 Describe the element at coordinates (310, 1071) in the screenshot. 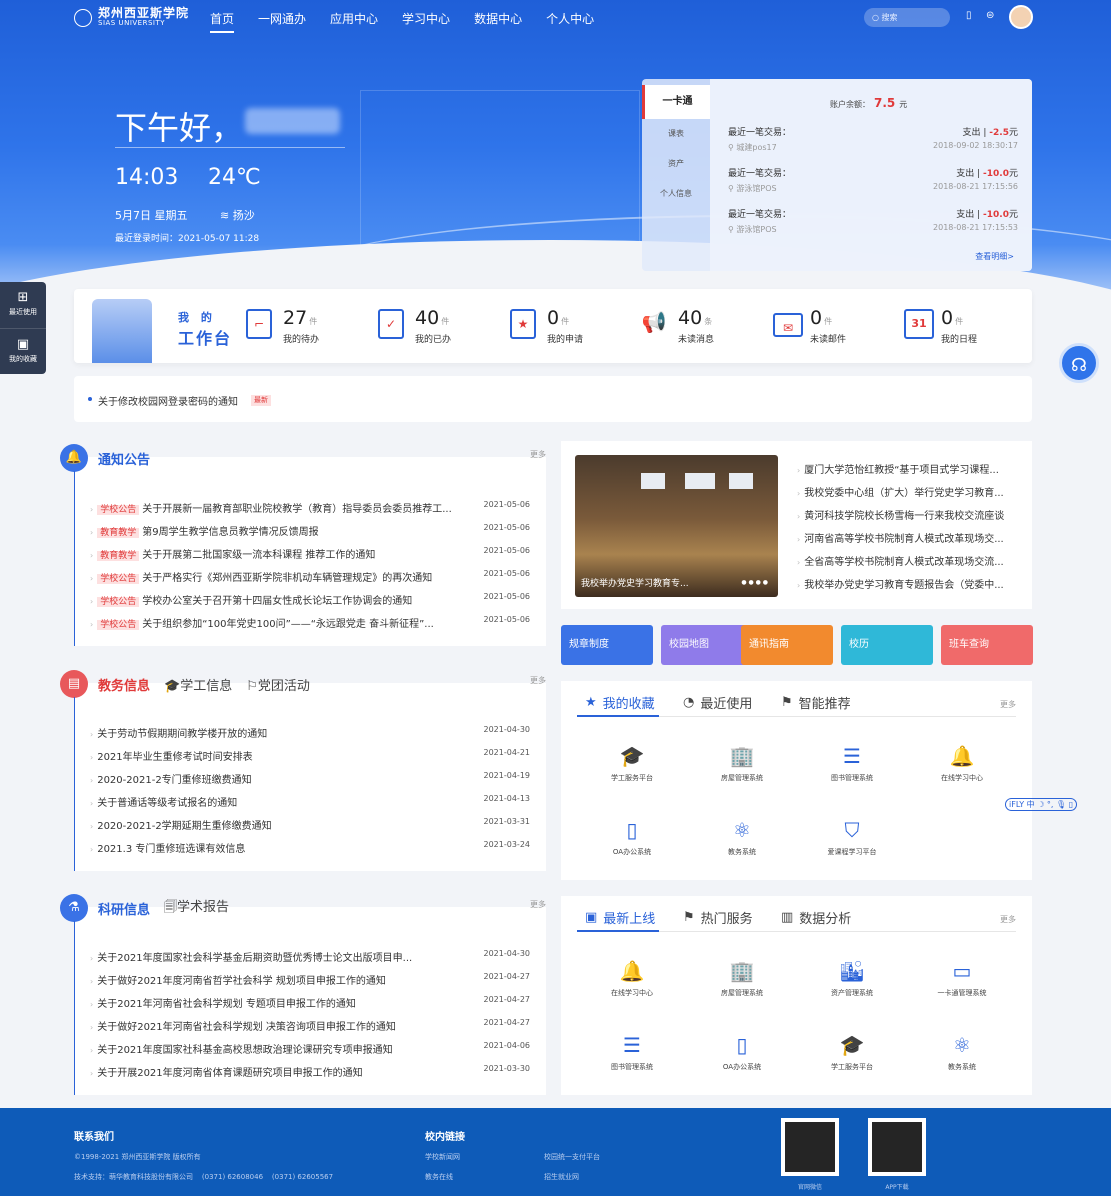

I see `list-item: › 关于开展2021年度河南省体育课题研究项目申报工作的通知 2021-03-30` at that location.